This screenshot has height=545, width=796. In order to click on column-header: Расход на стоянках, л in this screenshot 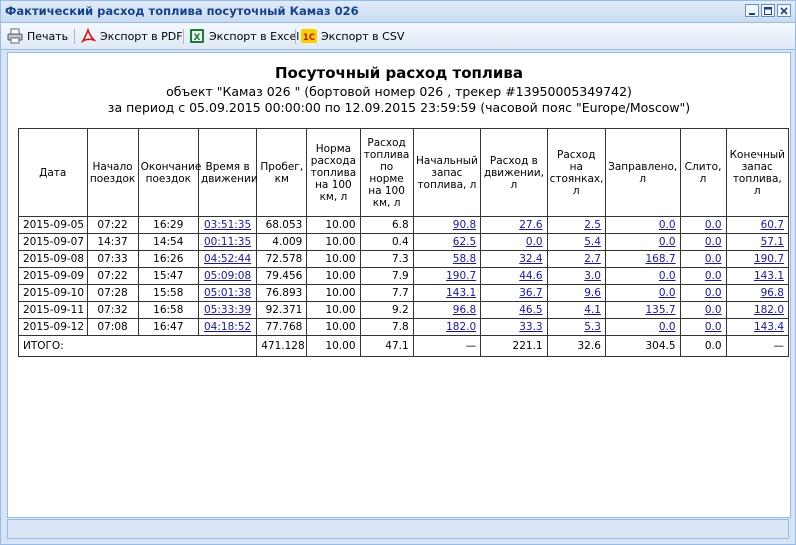, I will do `click(576, 172)`.